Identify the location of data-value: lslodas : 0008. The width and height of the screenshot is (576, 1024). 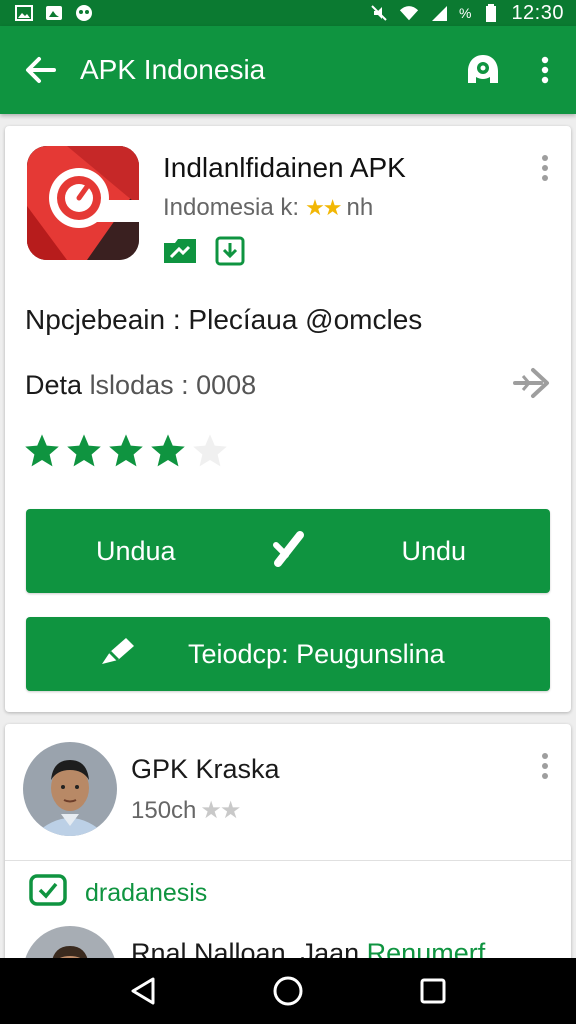
(173, 385).